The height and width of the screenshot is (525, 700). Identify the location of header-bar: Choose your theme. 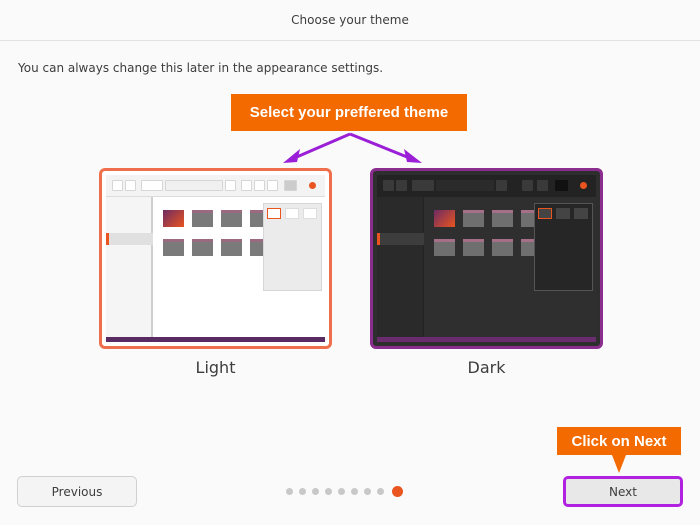
(350, 20).